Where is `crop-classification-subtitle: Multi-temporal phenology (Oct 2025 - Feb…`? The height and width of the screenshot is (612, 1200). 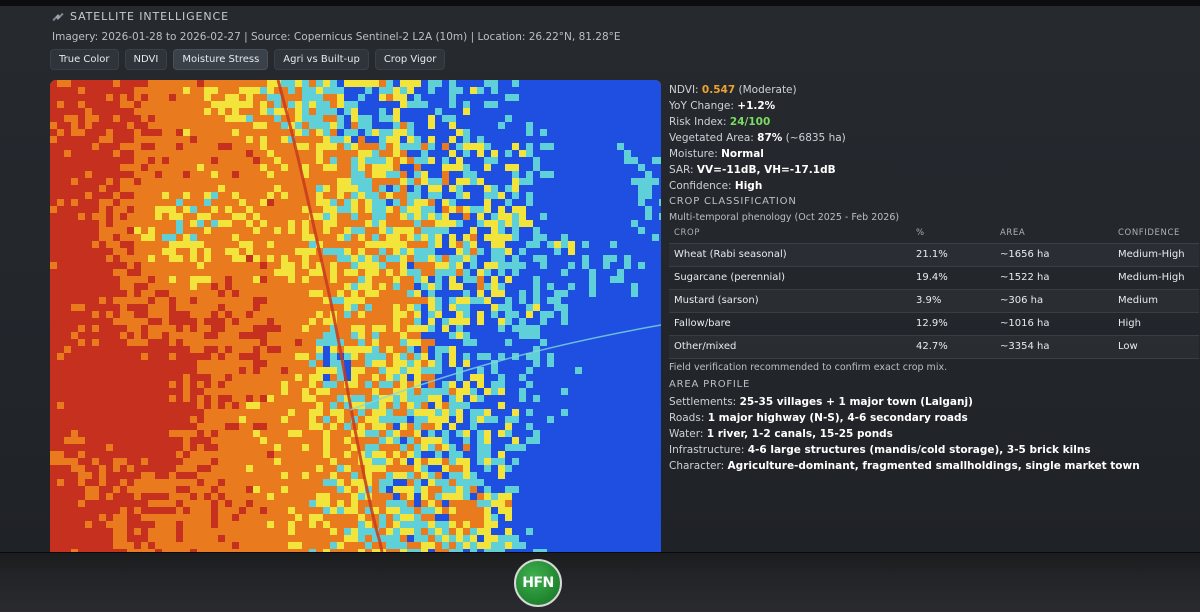 crop-classification-subtitle: Multi-temporal phenology (Oct 2025 - Feb… is located at coordinates (784, 217).